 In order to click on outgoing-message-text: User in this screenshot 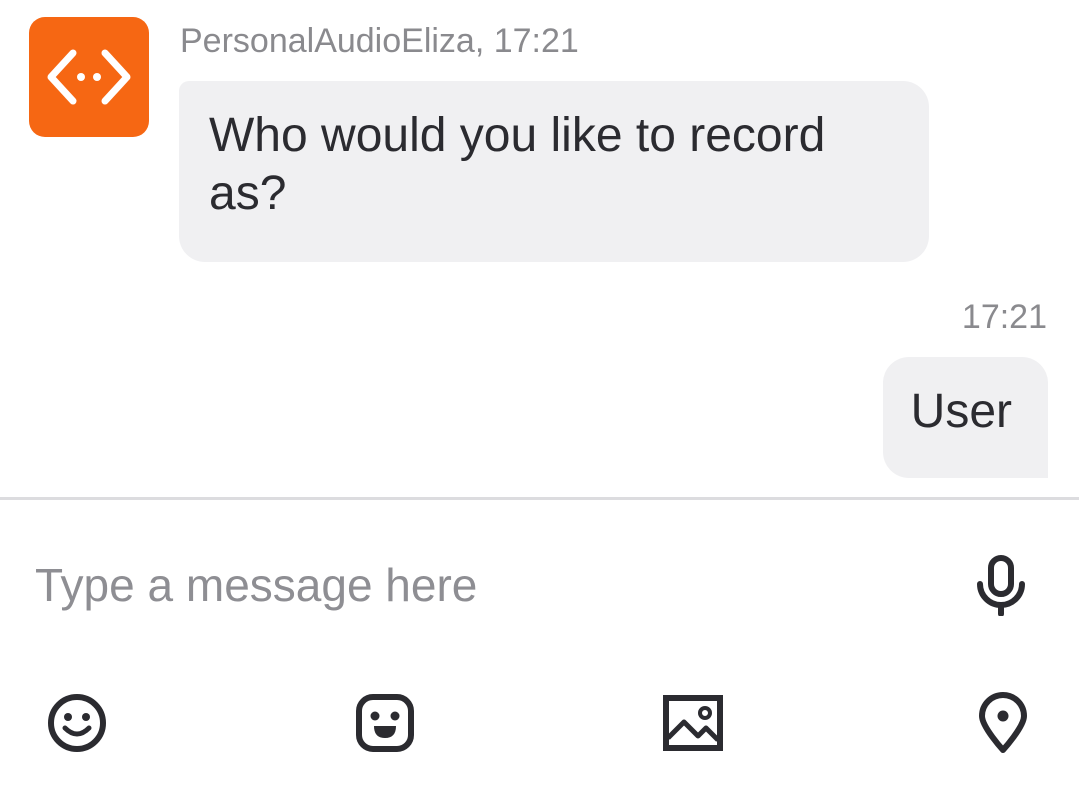, I will do `click(961, 411)`.